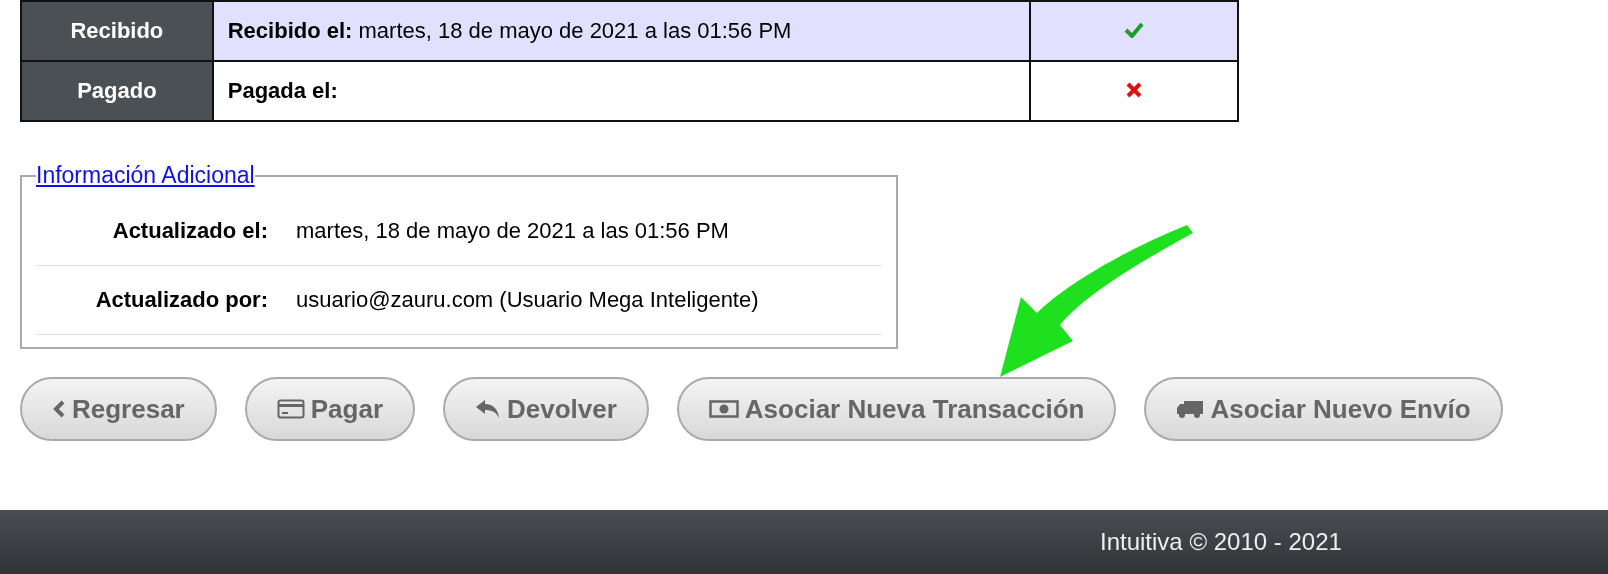 The width and height of the screenshot is (1608, 574). What do you see at coordinates (117, 31) in the screenshot?
I see `status-header: Recibido` at bounding box center [117, 31].